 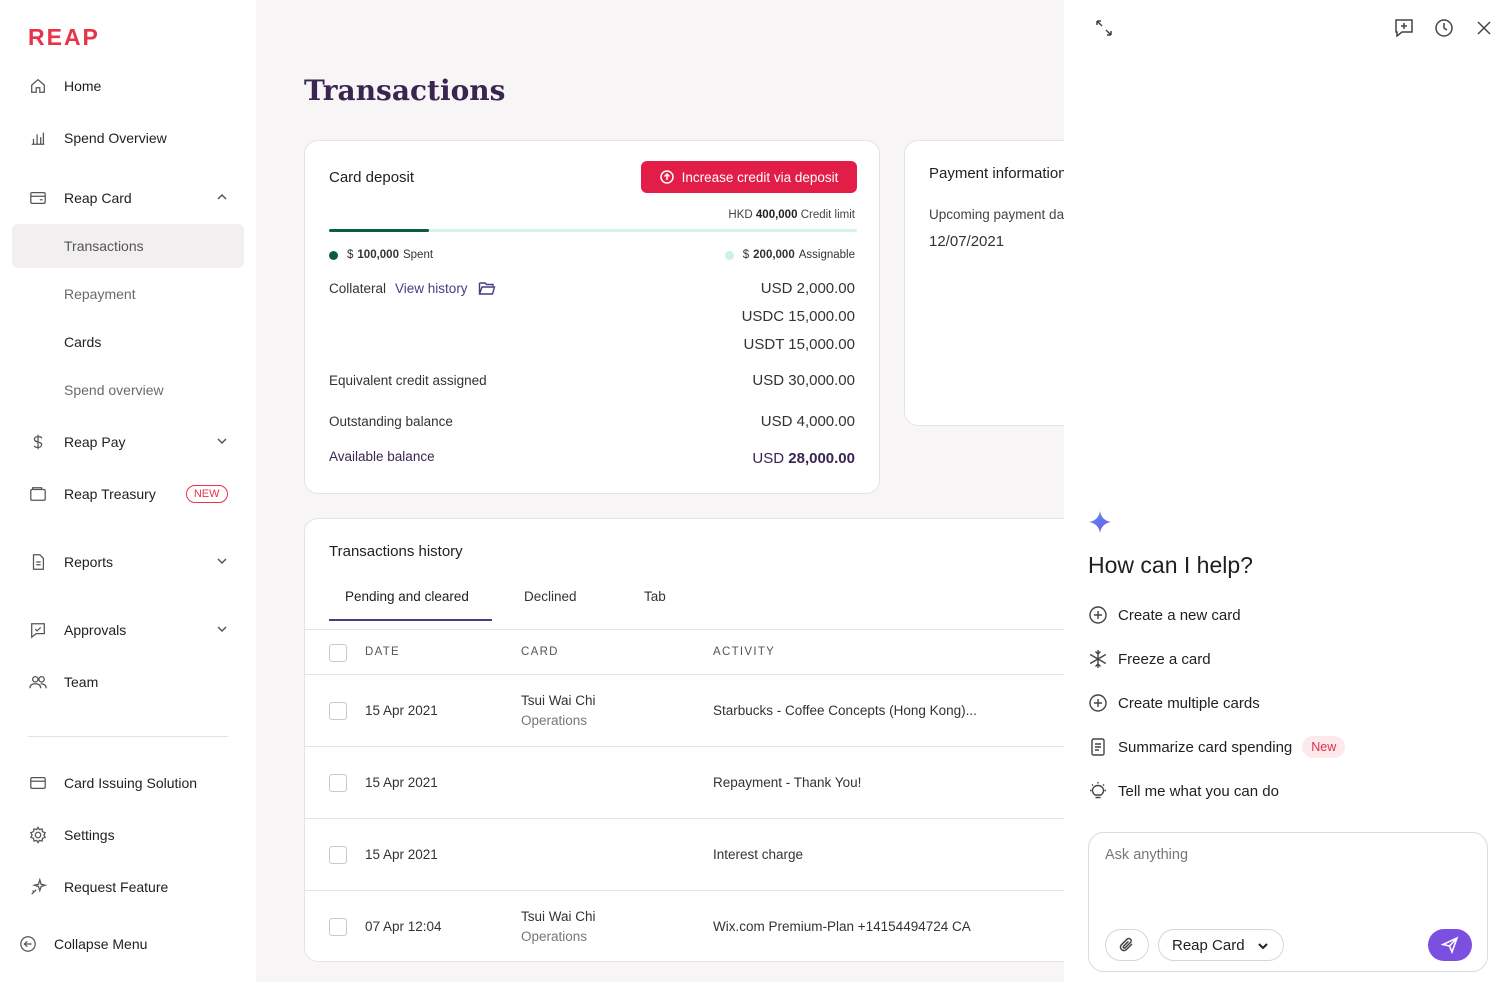 I want to click on tab-divider, so click(x=714, y=629).